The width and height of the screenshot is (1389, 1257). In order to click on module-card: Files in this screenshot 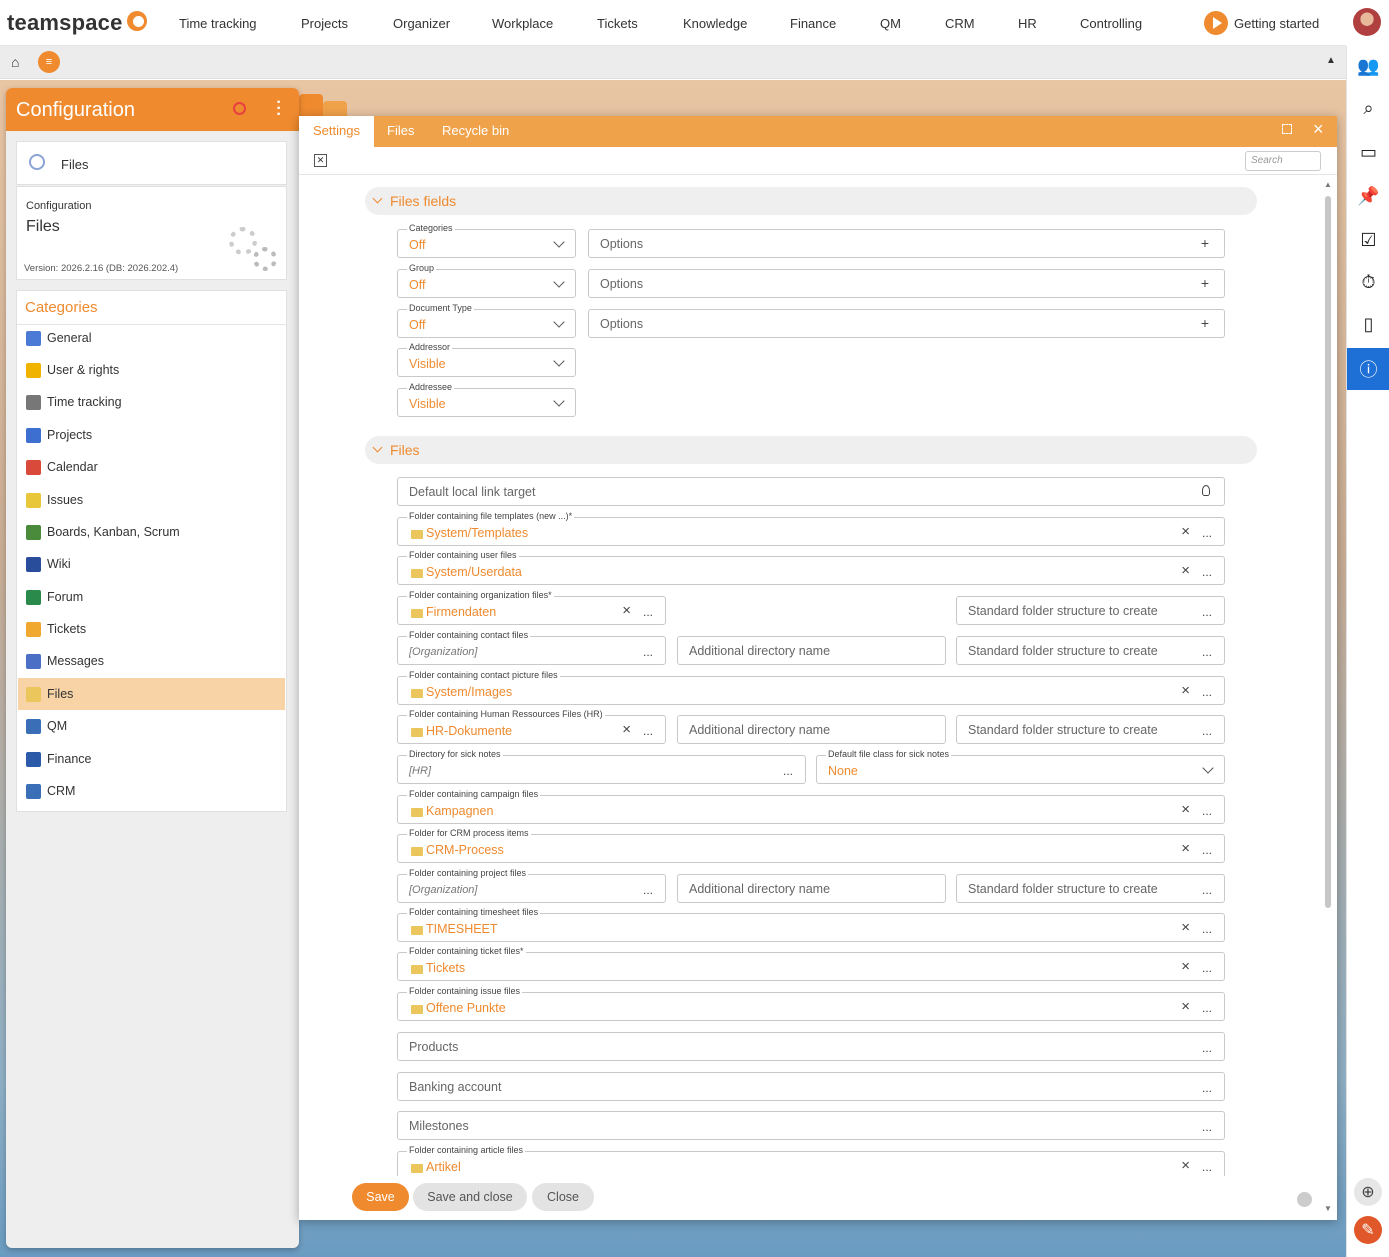, I will do `click(151, 163)`.